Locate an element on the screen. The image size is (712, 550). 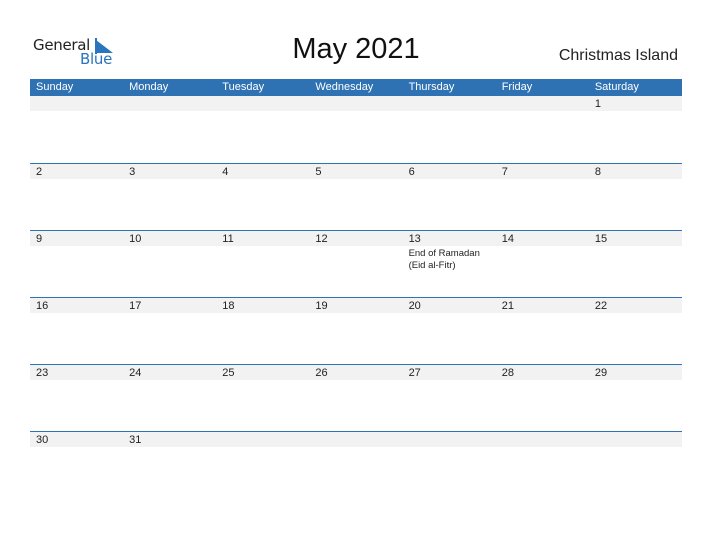
weekday-friday: Friday is located at coordinates (517, 87).